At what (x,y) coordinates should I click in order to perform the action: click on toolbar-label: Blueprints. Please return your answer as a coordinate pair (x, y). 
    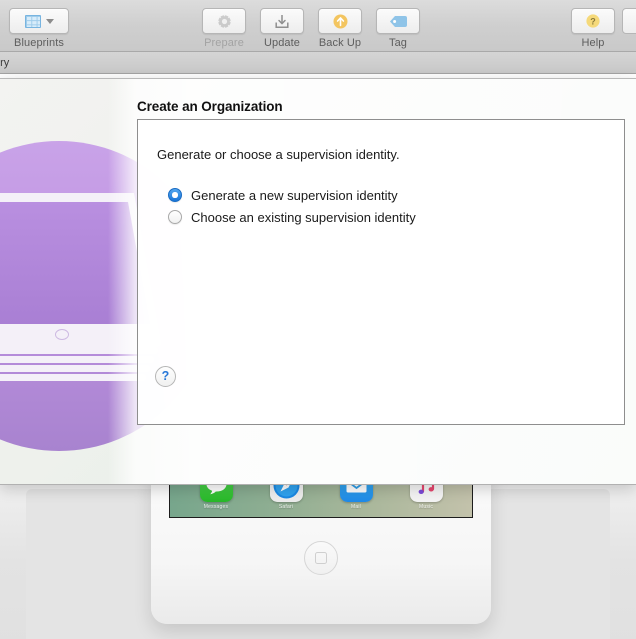
    Looking at the image, I should click on (39, 43).